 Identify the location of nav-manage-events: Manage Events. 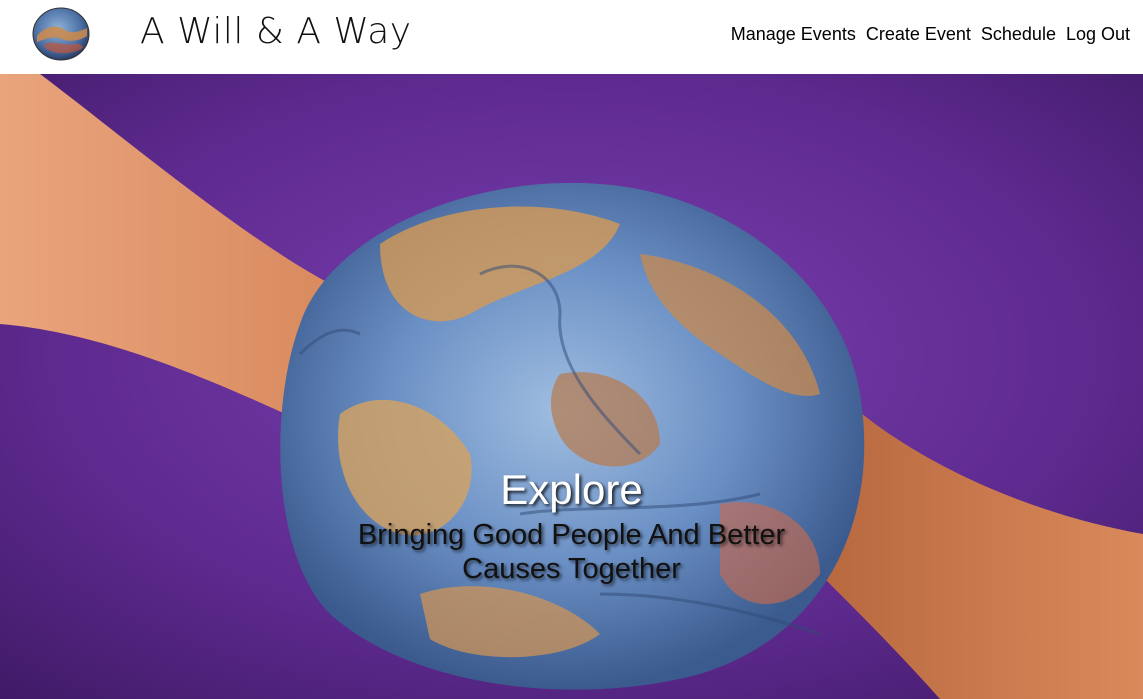
(793, 34).